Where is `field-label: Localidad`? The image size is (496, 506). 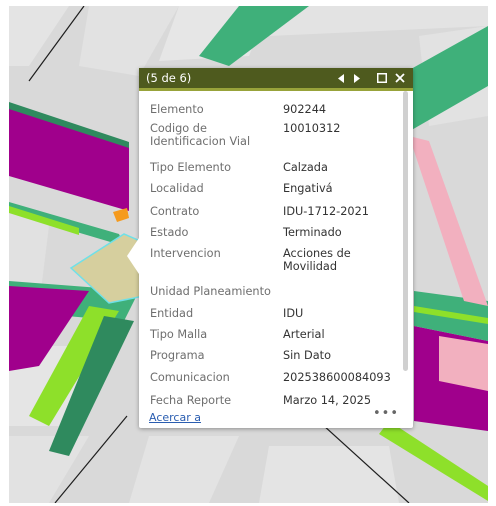 field-label: Localidad is located at coordinates (177, 188).